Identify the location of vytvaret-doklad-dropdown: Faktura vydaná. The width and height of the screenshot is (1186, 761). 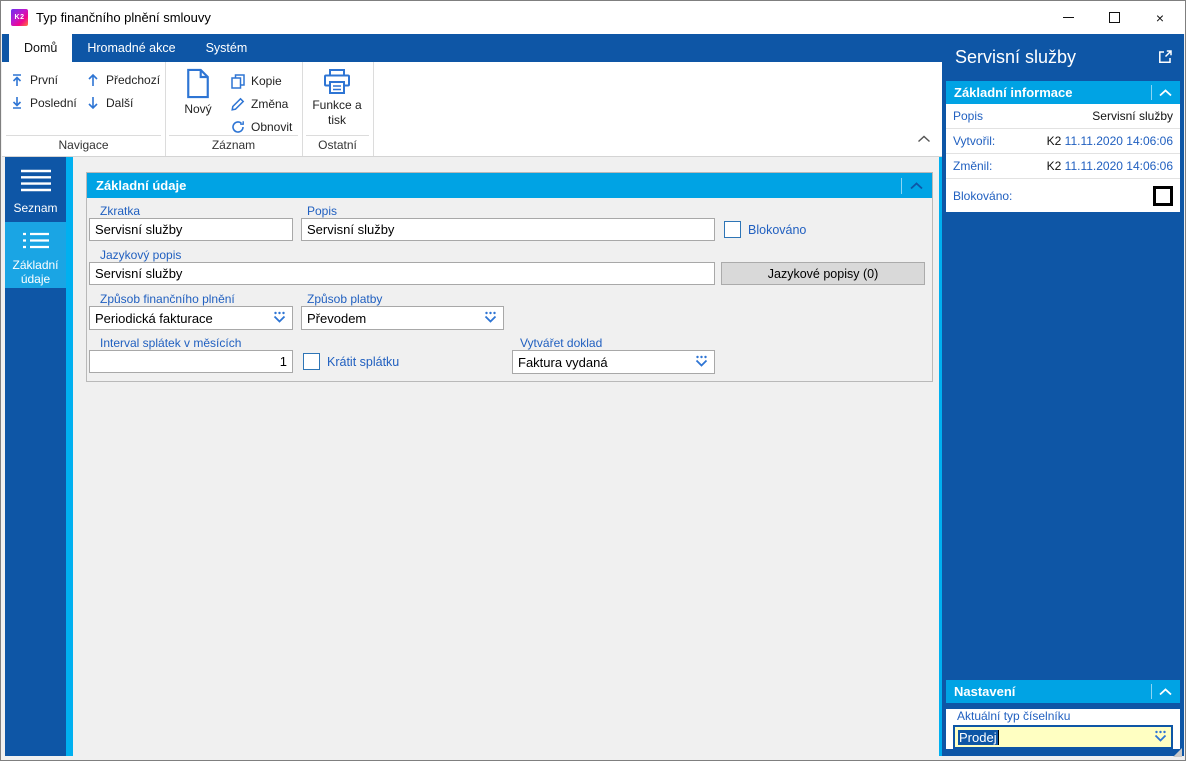
(613, 362).